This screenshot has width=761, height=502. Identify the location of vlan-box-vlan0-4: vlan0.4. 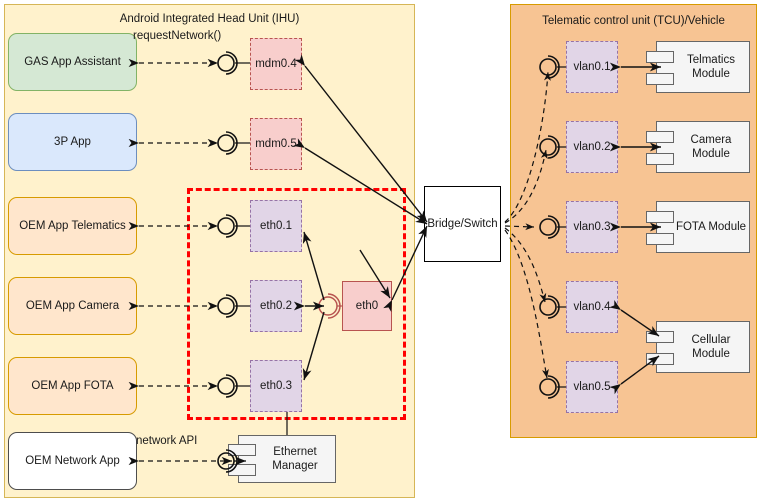
(592, 307).